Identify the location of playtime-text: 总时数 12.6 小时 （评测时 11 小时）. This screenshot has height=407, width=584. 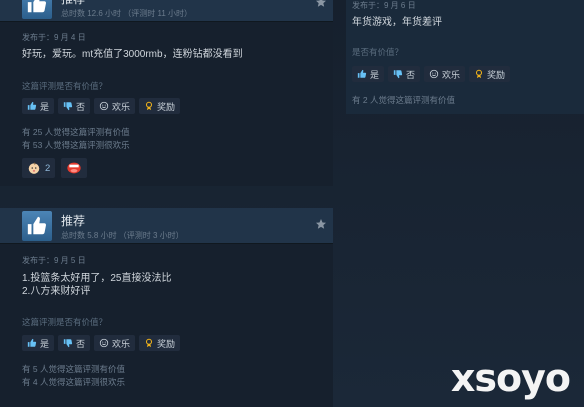
(126, 13).